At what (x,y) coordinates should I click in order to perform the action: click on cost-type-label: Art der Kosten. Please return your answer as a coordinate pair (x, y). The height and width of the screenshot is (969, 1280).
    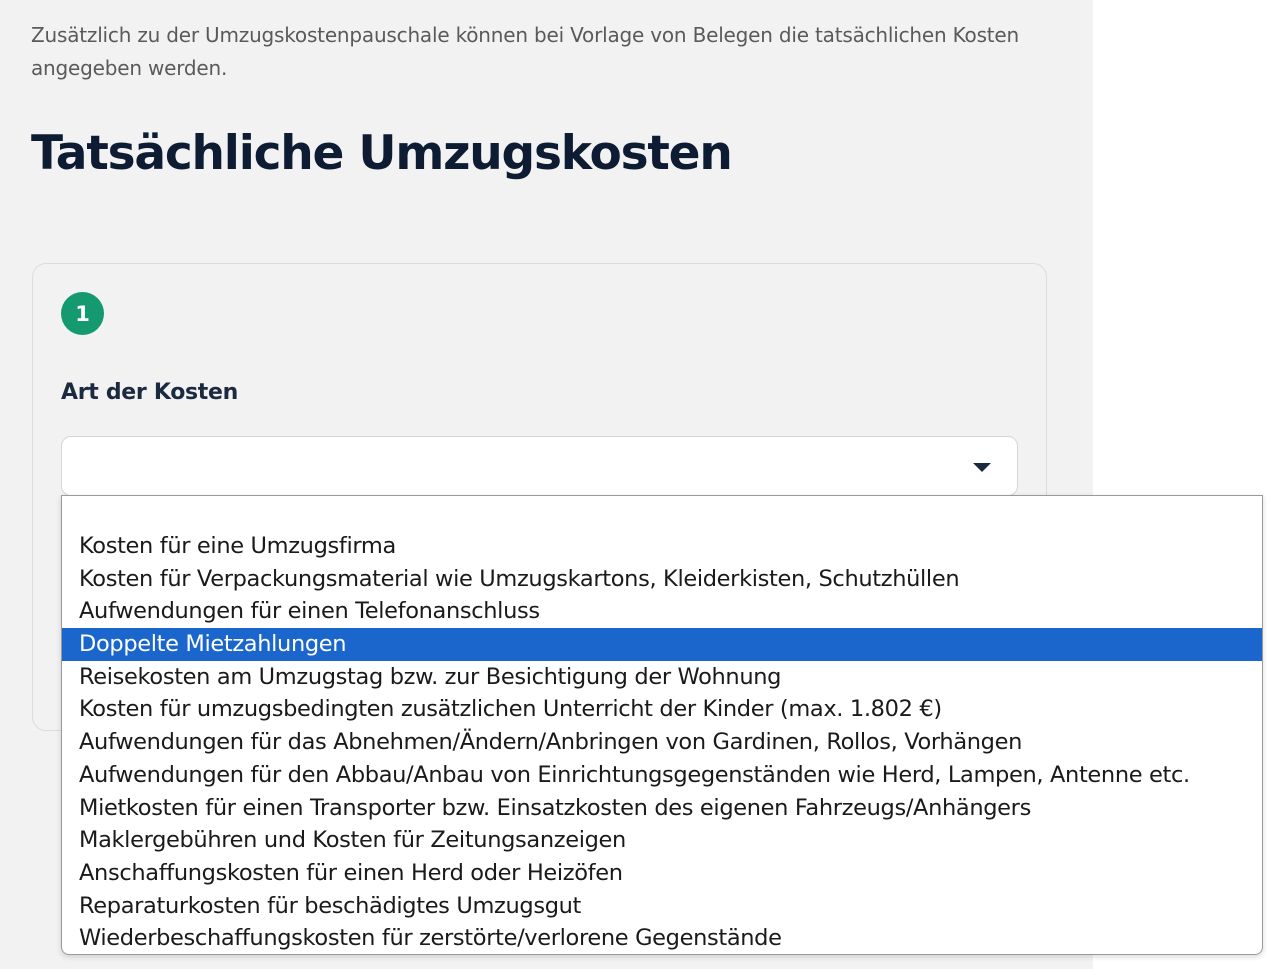
    Looking at the image, I should click on (149, 392).